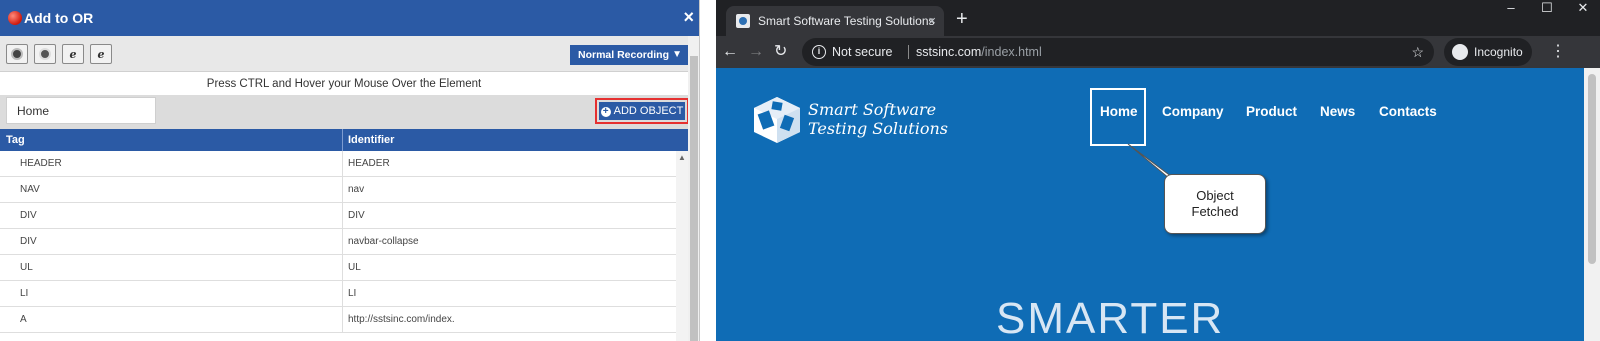  Describe the element at coordinates (369, 163) in the screenshot. I see `identifier-cell: HEADER` at that location.